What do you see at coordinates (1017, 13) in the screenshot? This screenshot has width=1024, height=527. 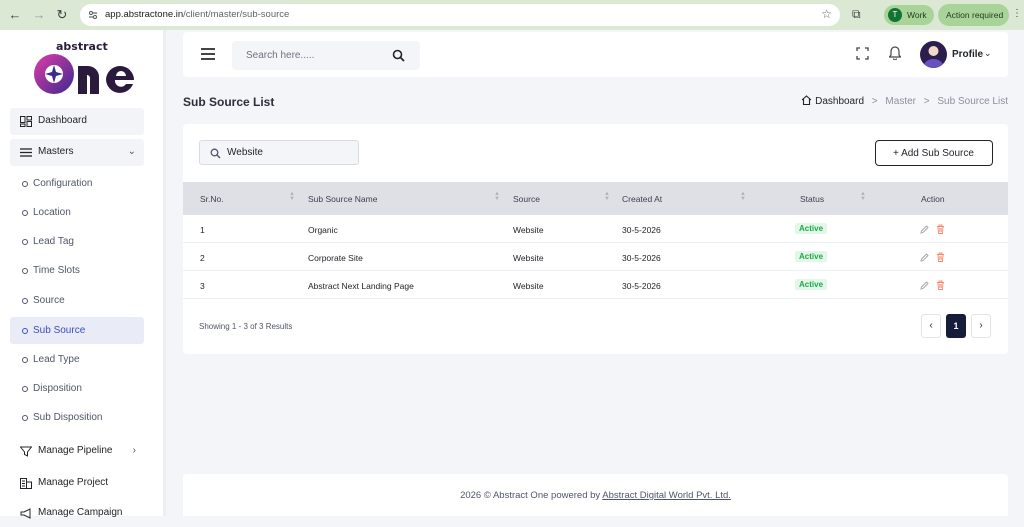 I see `browser-menu-icon: ⋮` at bounding box center [1017, 13].